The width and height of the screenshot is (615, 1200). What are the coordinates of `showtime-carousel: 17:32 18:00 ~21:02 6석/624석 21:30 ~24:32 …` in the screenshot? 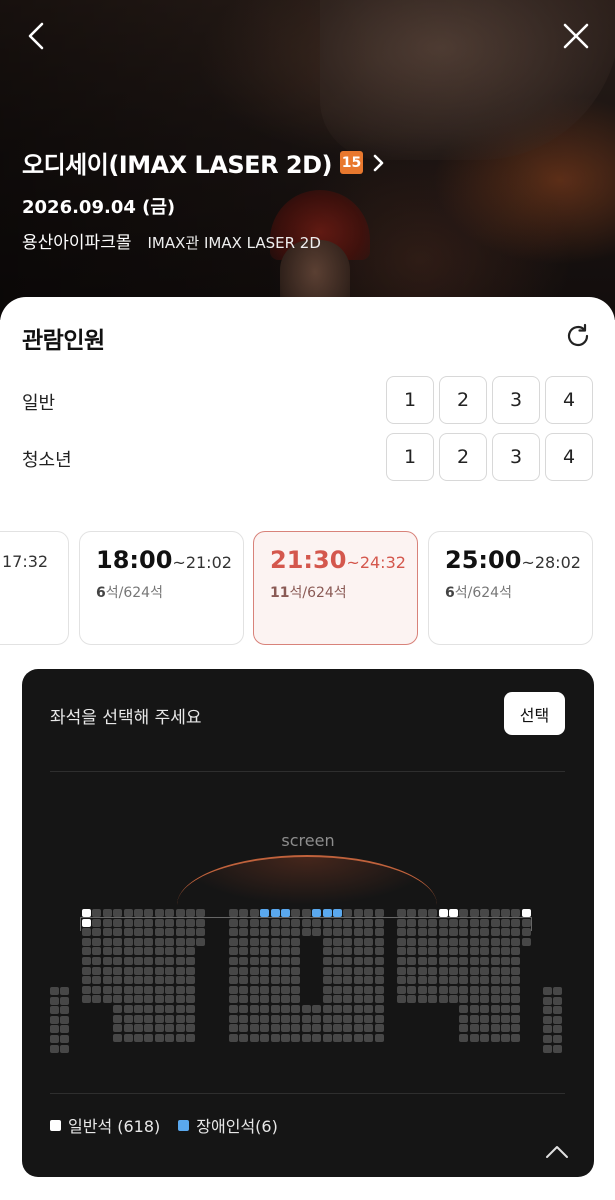 It's located at (307, 588).